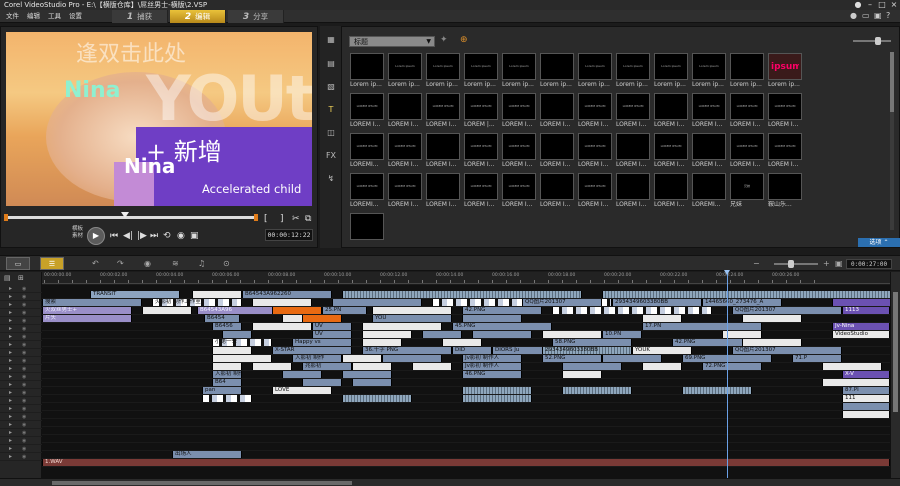  I want to click on timeline-clip-n45png: 45.PNG, so click(502, 326).